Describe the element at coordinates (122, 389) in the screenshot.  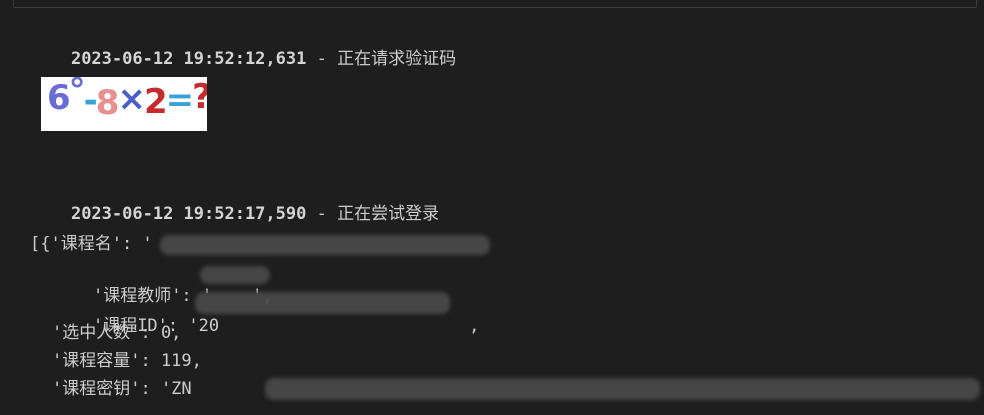
I see `output-line-course-key: '课程密钥': 'ZN` at that location.